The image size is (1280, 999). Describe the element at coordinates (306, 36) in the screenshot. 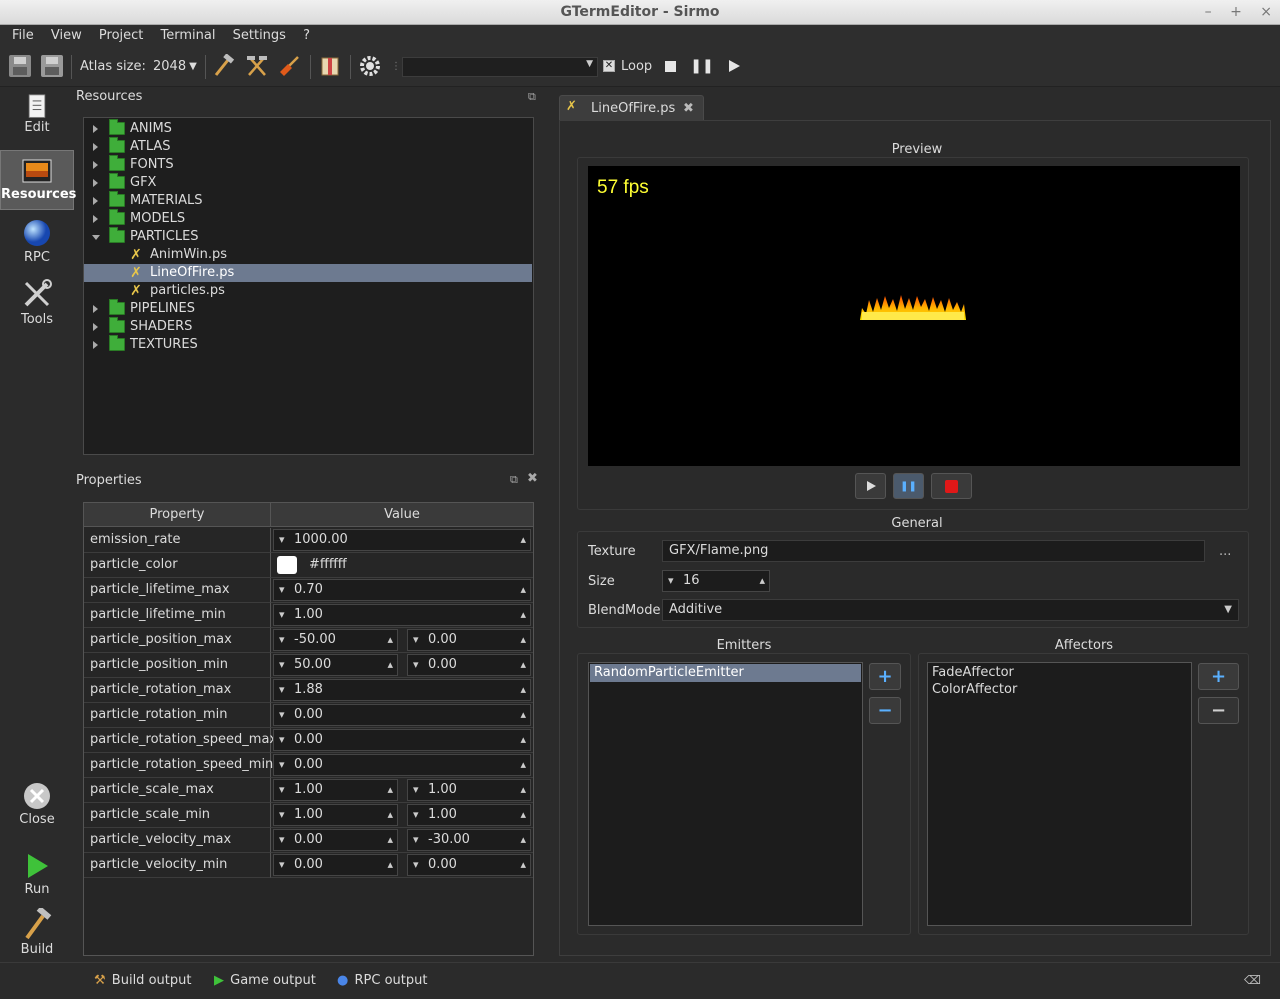

I see `menu-help: ?` at that location.